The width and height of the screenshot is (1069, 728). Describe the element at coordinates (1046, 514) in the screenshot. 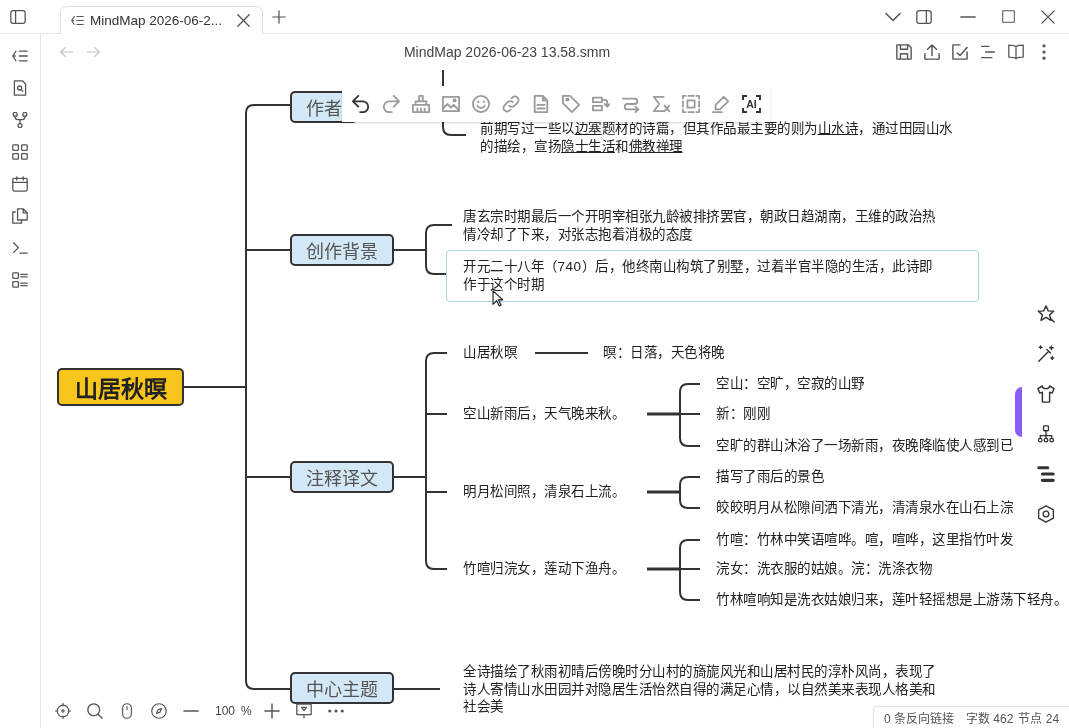

I see `hexagon-nut-icon` at that location.